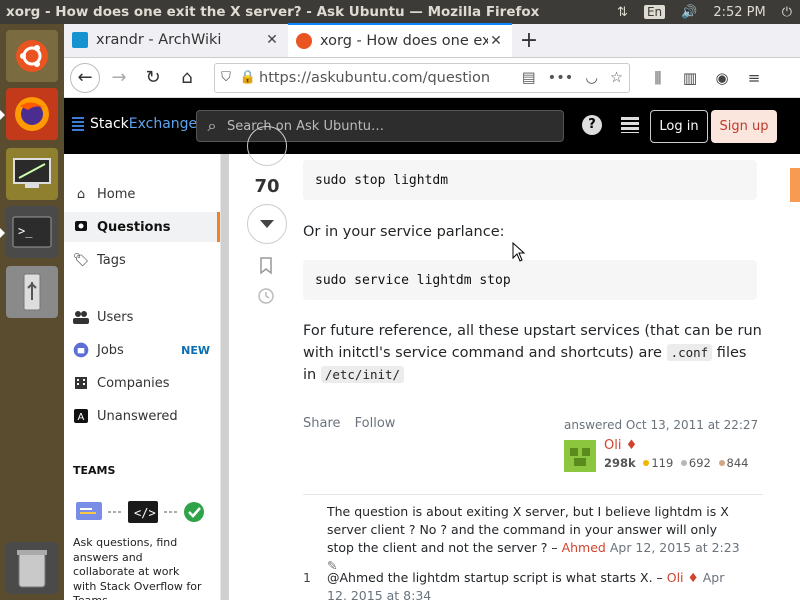 The height and width of the screenshot is (600, 800). I want to click on comment-date: Apr 12, 2015 at 2:23, so click(675, 547).